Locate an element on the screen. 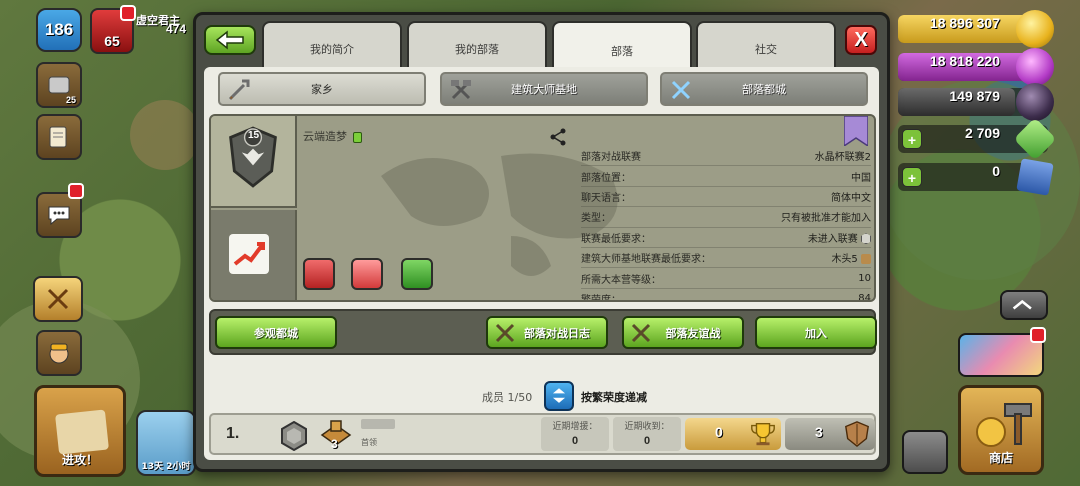 The height and width of the screenshot is (486, 1080). war-log-button: 部落对战日志 is located at coordinates (547, 332).